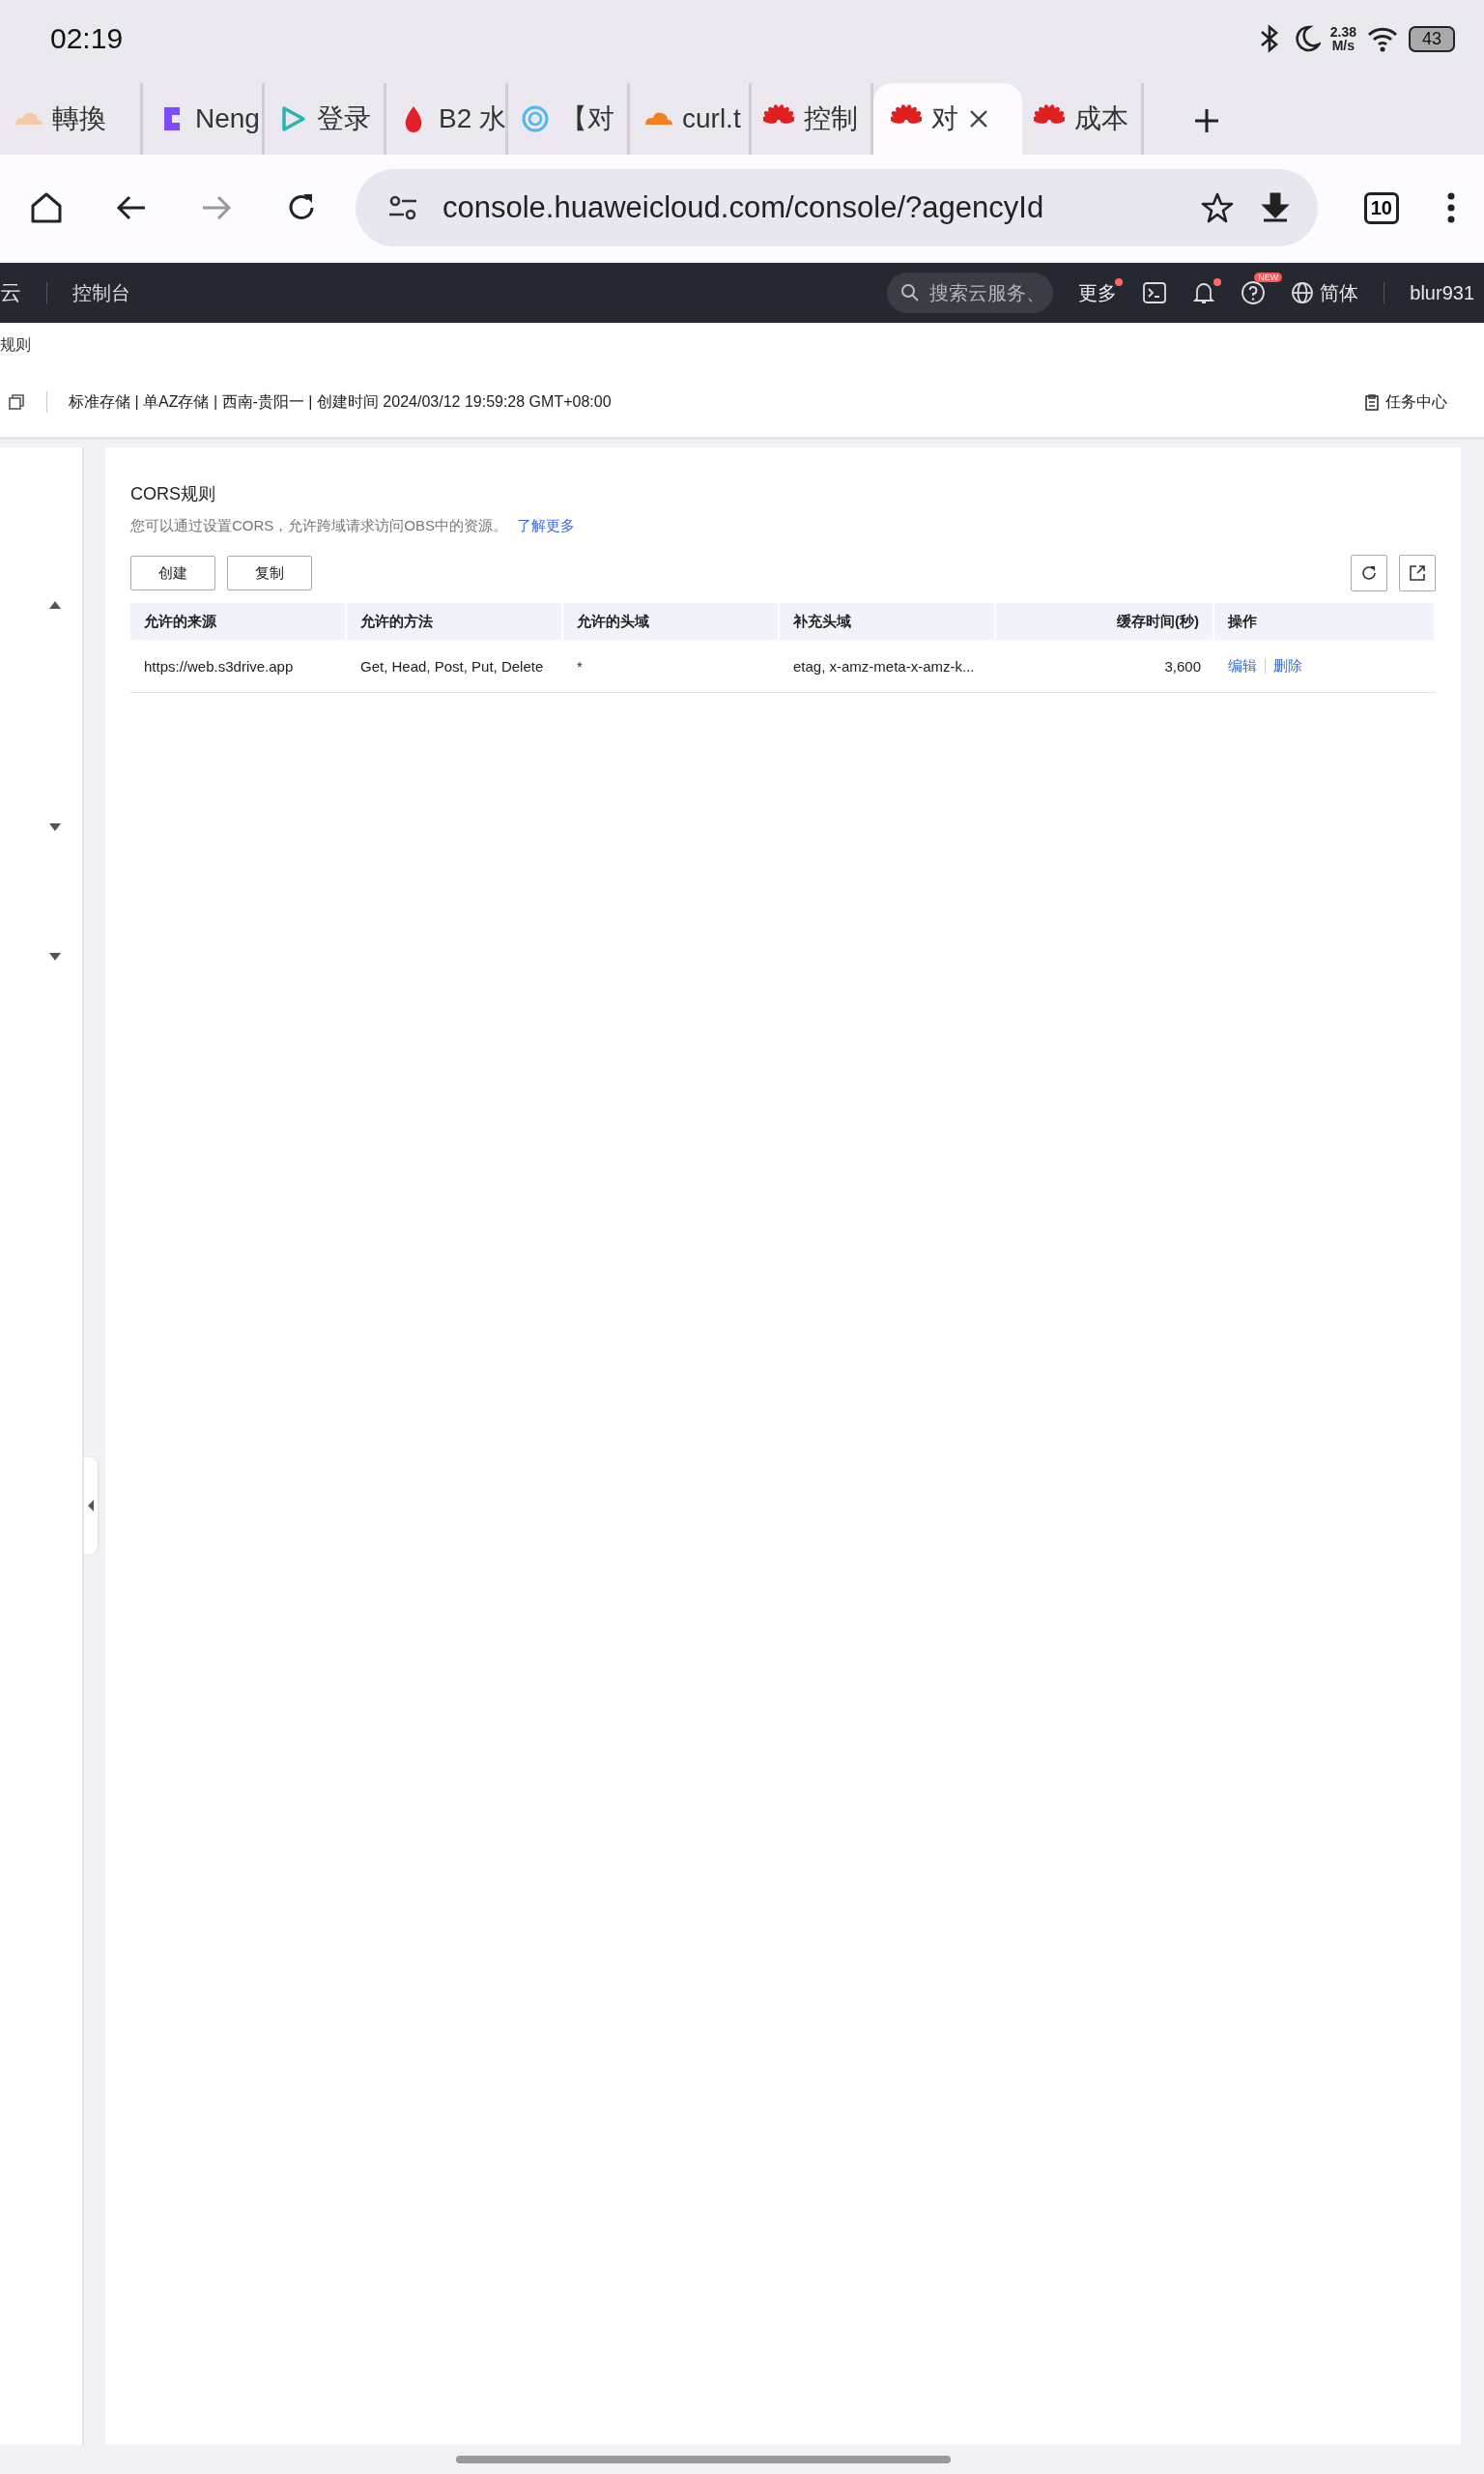 Image resolution: width=1484 pixels, height=2474 pixels. Describe the element at coordinates (1182, 666) in the screenshot. I see `table-cell-text: 3,600` at that location.